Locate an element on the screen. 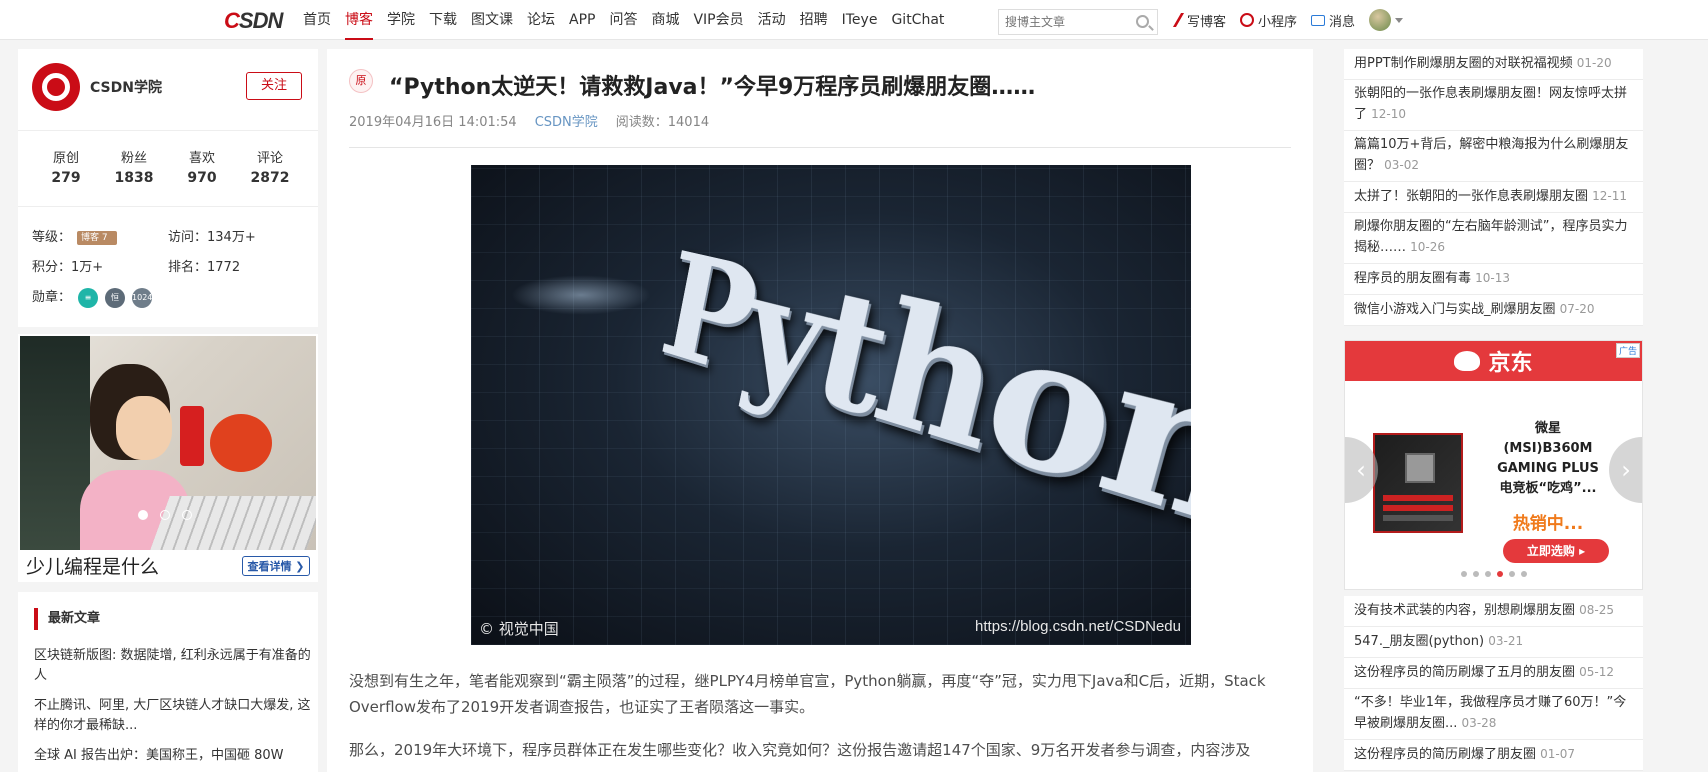  search-icon is located at coordinates (1142, 21).